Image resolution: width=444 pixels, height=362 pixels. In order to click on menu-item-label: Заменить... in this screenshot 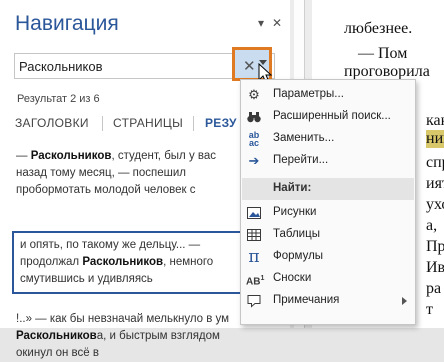, I will do `click(304, 138)`.